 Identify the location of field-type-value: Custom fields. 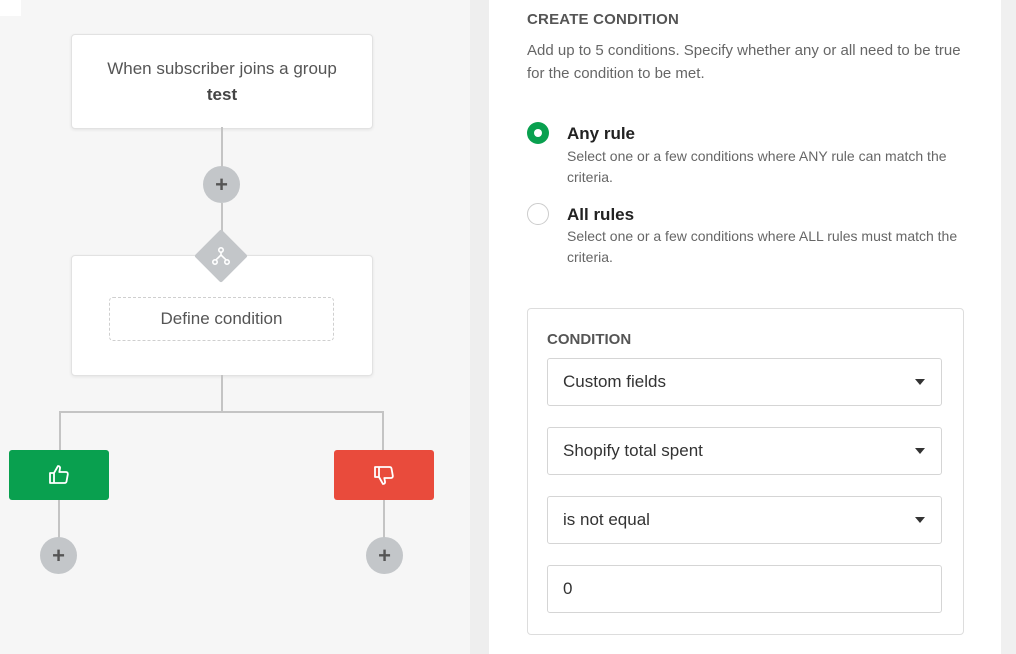
(614, 381).